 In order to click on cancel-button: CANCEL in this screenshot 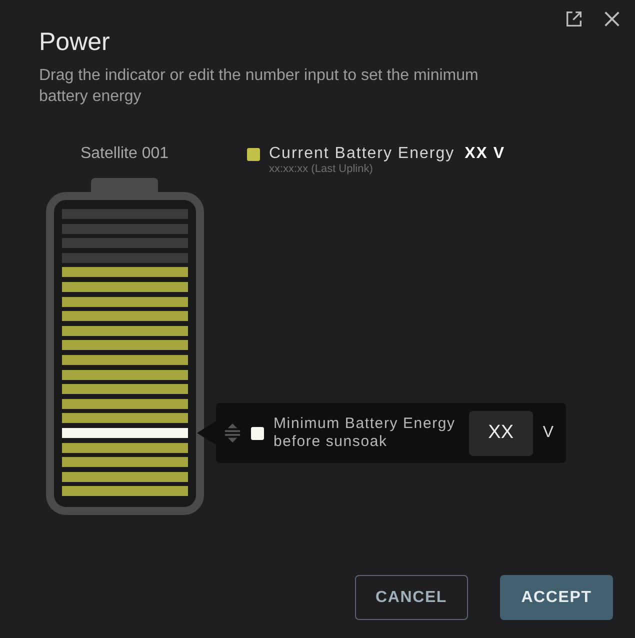, I will do `click(411, 597)`.